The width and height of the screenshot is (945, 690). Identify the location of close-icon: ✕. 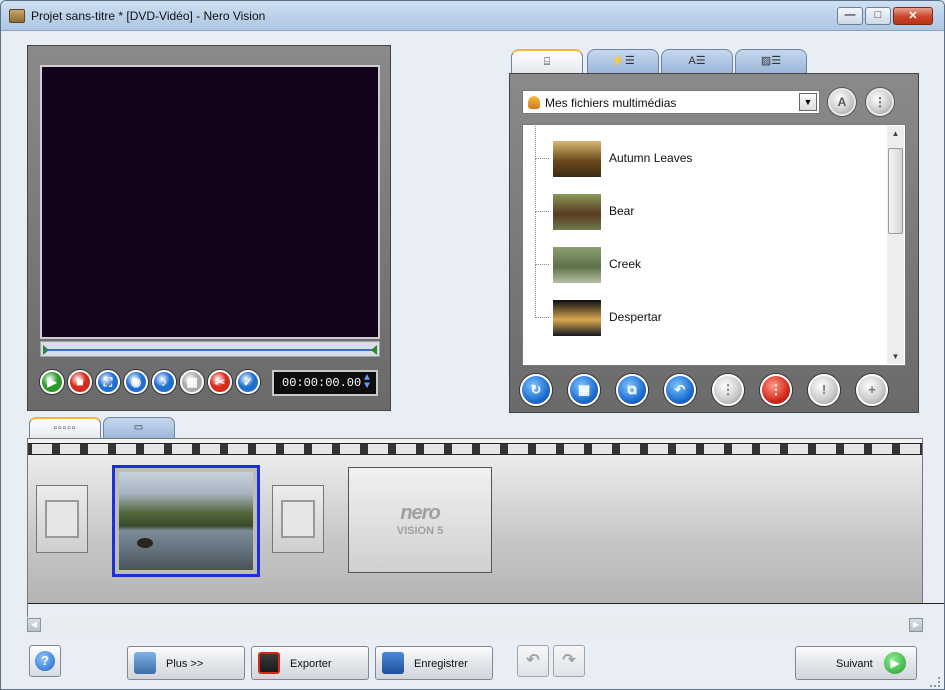
(913, 16).